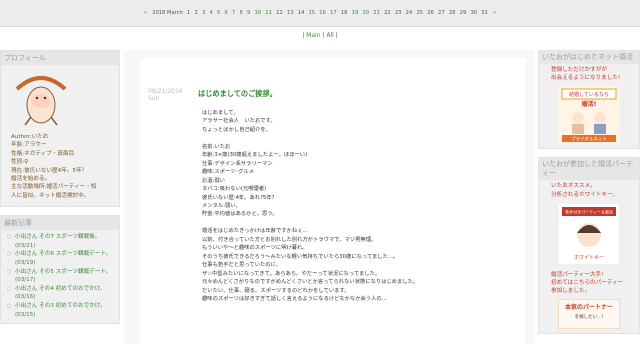 This screenshot has width=640, height=344. What do you see at coordinates (238, 197) in the screenshot?
I see `post-body-line: 彼氏いない歴:4年。あれ?5年?` at bounding box center [238, 197].